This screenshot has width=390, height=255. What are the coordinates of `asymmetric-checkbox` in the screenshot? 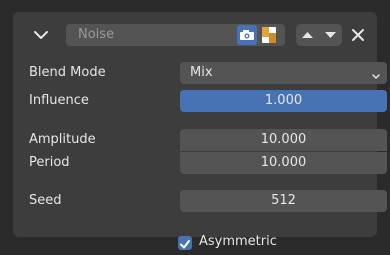 It's located at (185, 243).